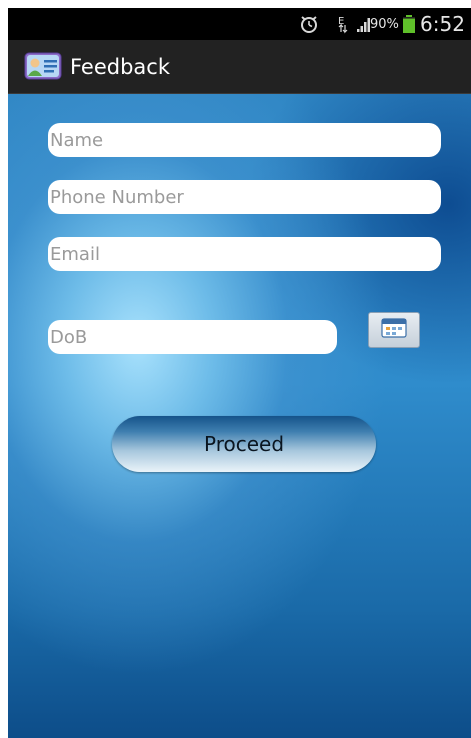 Image resolution: width=471 pixels, height=738 pixels. Describe the element at coordinates (309, 24) in the screenshot. I see `alarm-icon` at that location.